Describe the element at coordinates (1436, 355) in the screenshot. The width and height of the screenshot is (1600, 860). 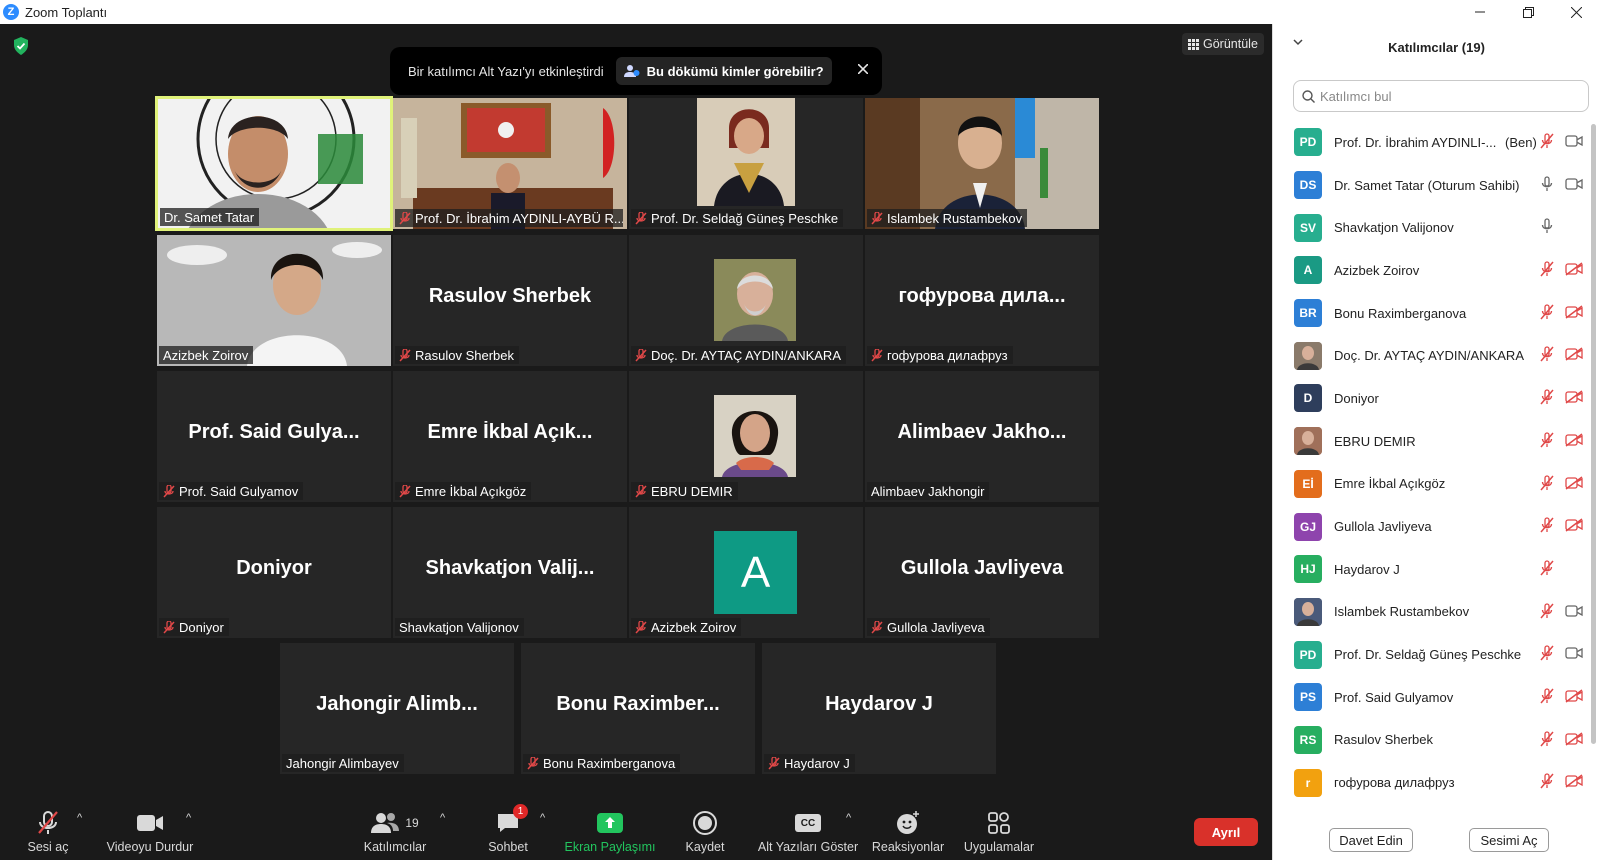
I see `participant-row: Doç. Dr. AYTAÇ AYDIN/ANKARA` at that location.